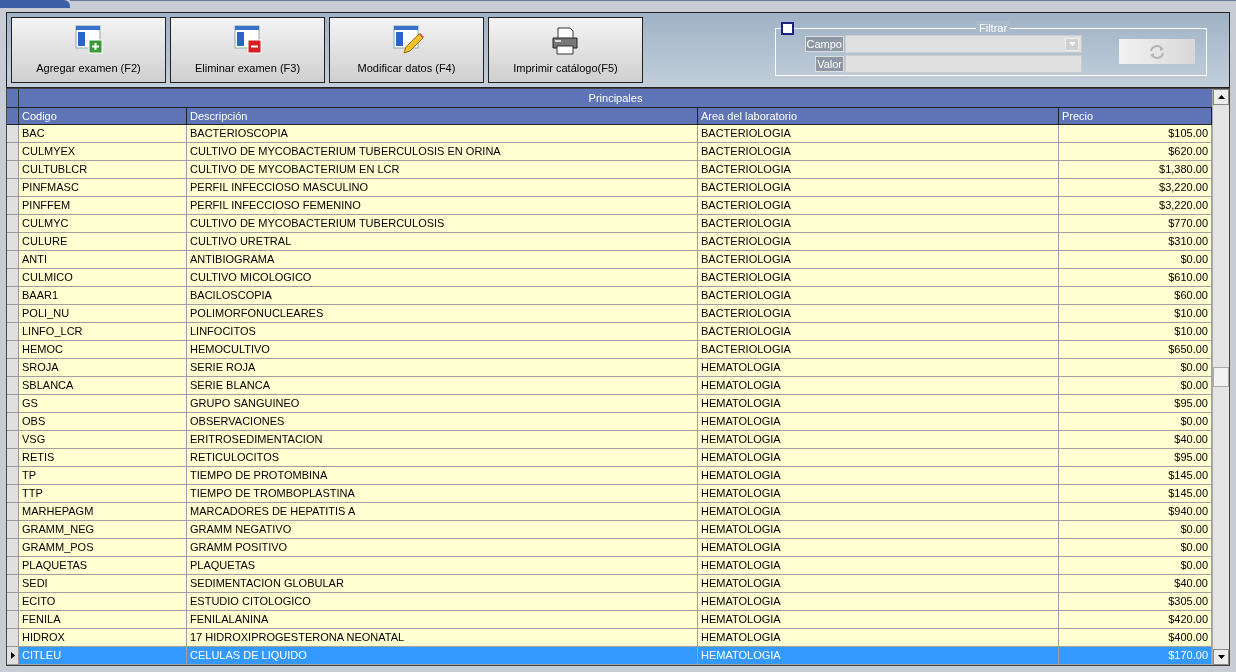 This screenshot has width=1236, height=672. I want to click on refresh-button, so click(1157, 51).